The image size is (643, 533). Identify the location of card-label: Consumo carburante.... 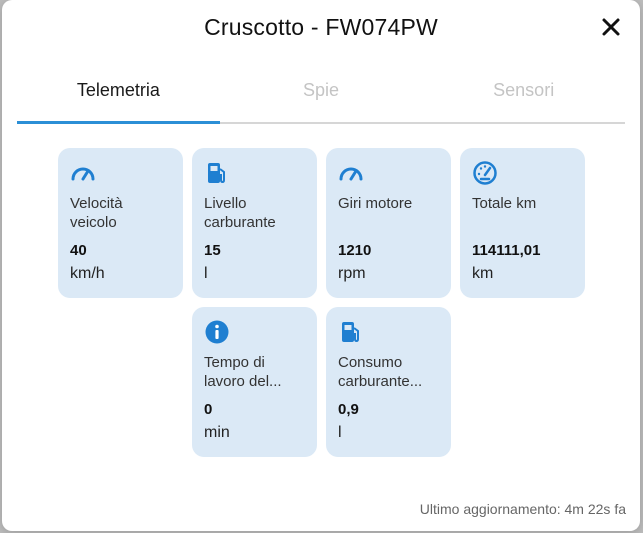
(380, 372).